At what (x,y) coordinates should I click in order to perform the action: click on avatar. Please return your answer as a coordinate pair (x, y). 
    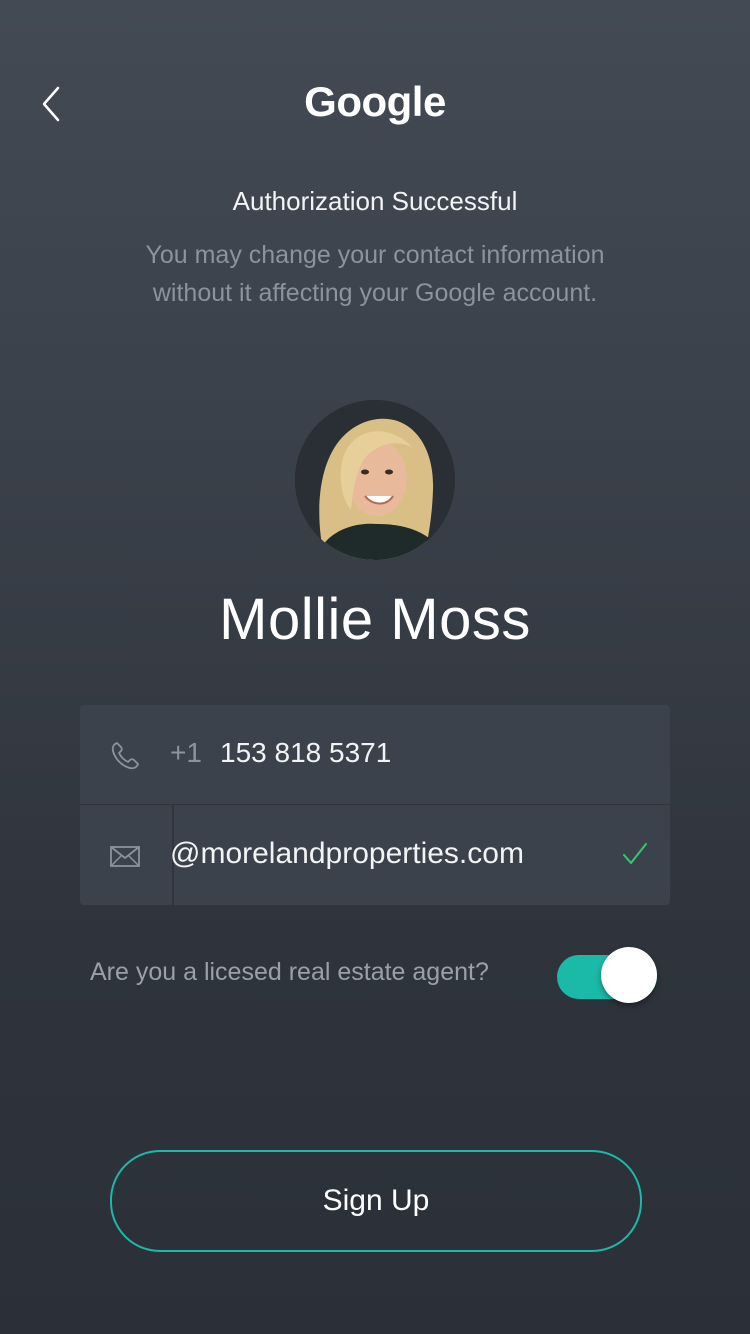
    Looking at the image, I should click on (375, 480).